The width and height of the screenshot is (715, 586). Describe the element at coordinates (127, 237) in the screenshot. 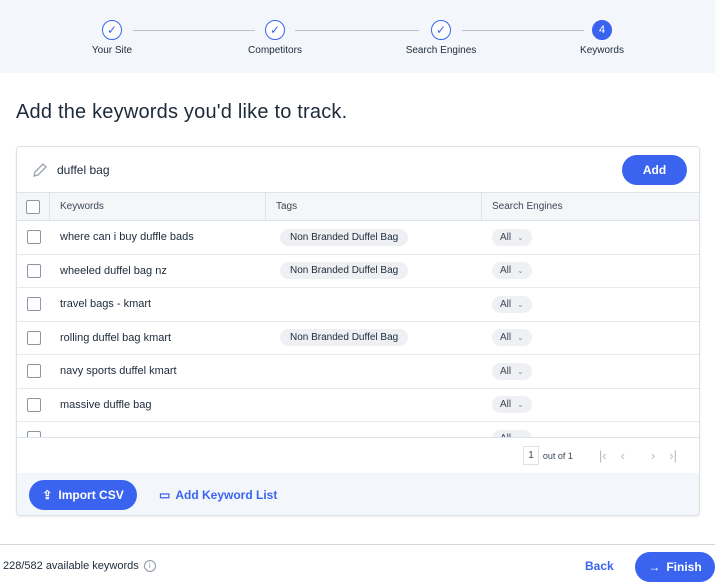

I see `keyword-cell: where can i buy duffle bads` at that location.